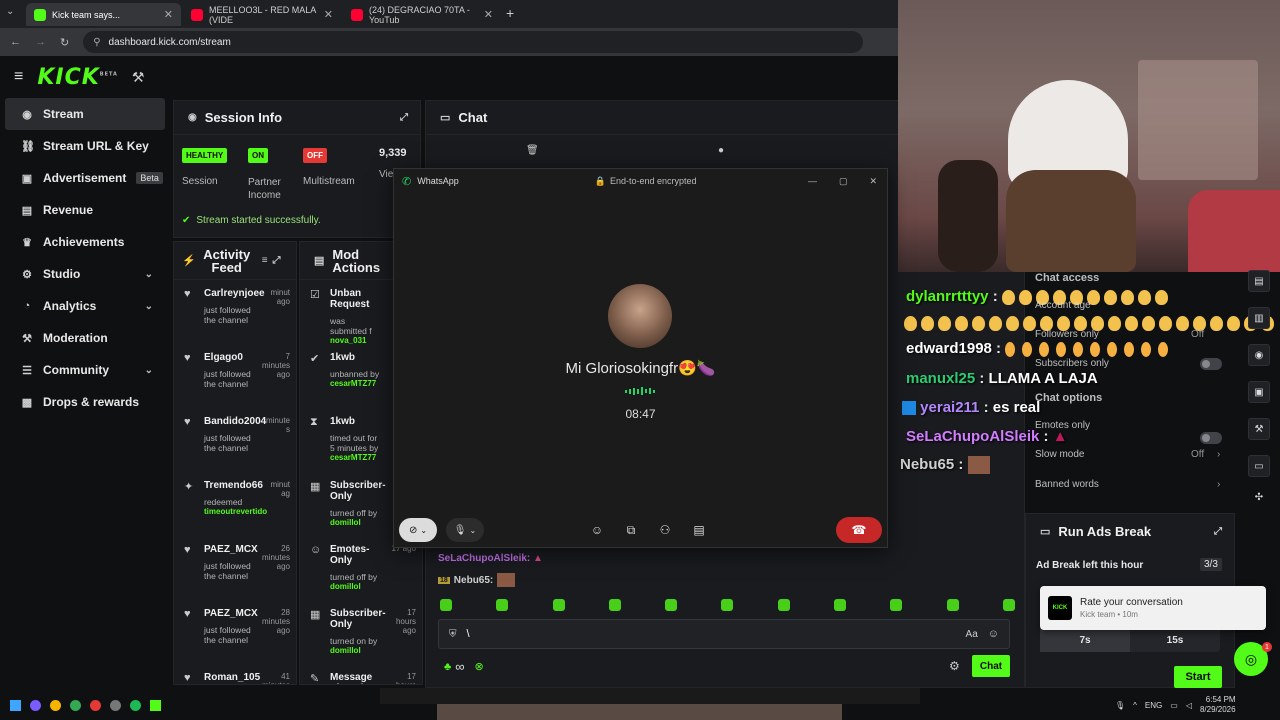 Image resolution: width=1280 pixels, height=720 pixels. What do you see at coordinates (355, 340) in the screenshot?
I see `item-user: nova_031` at bounding box center [355, 340].